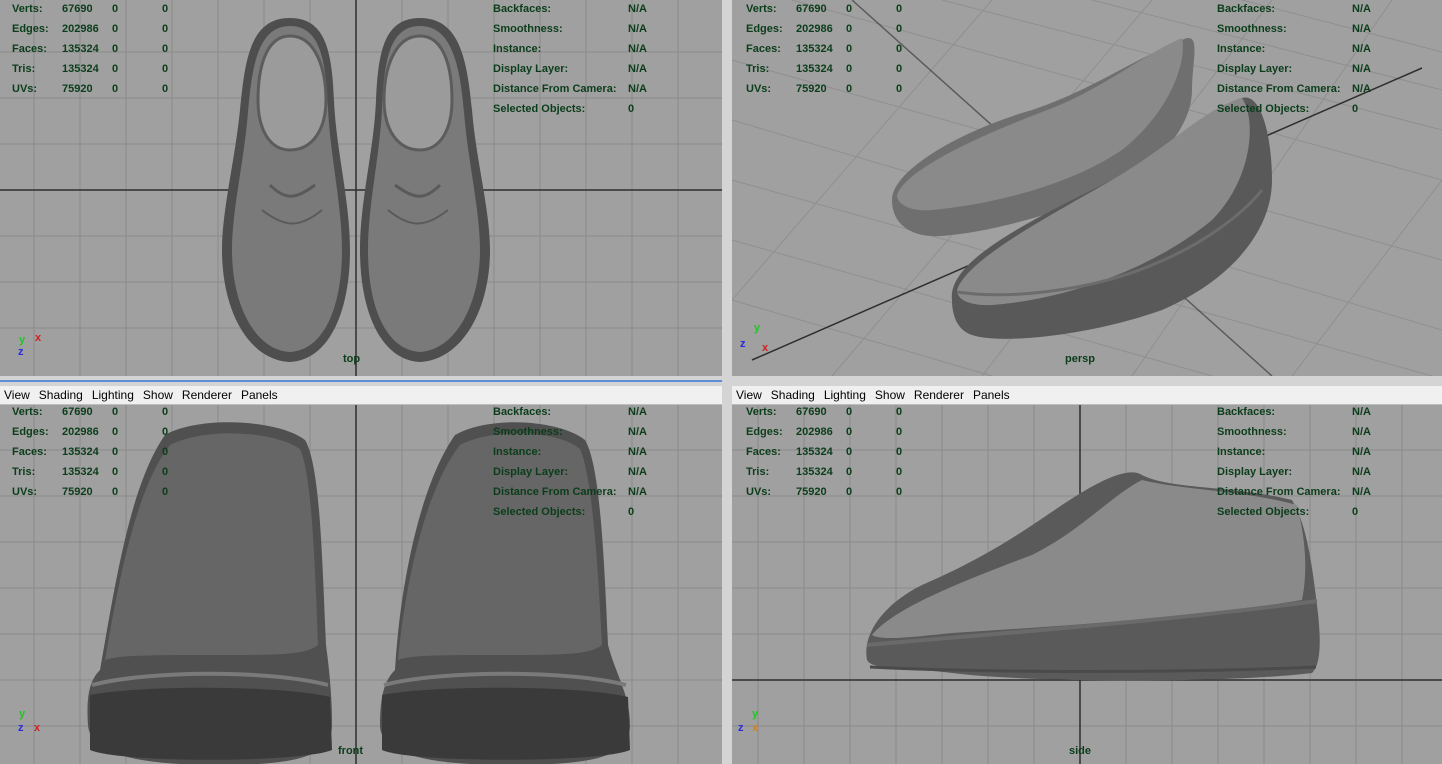 The width and height of the screenshot is (1442, 764). Describe the element at coordinates (351, 751) in the screenshot. I see `camera-label-front: front` at that location.